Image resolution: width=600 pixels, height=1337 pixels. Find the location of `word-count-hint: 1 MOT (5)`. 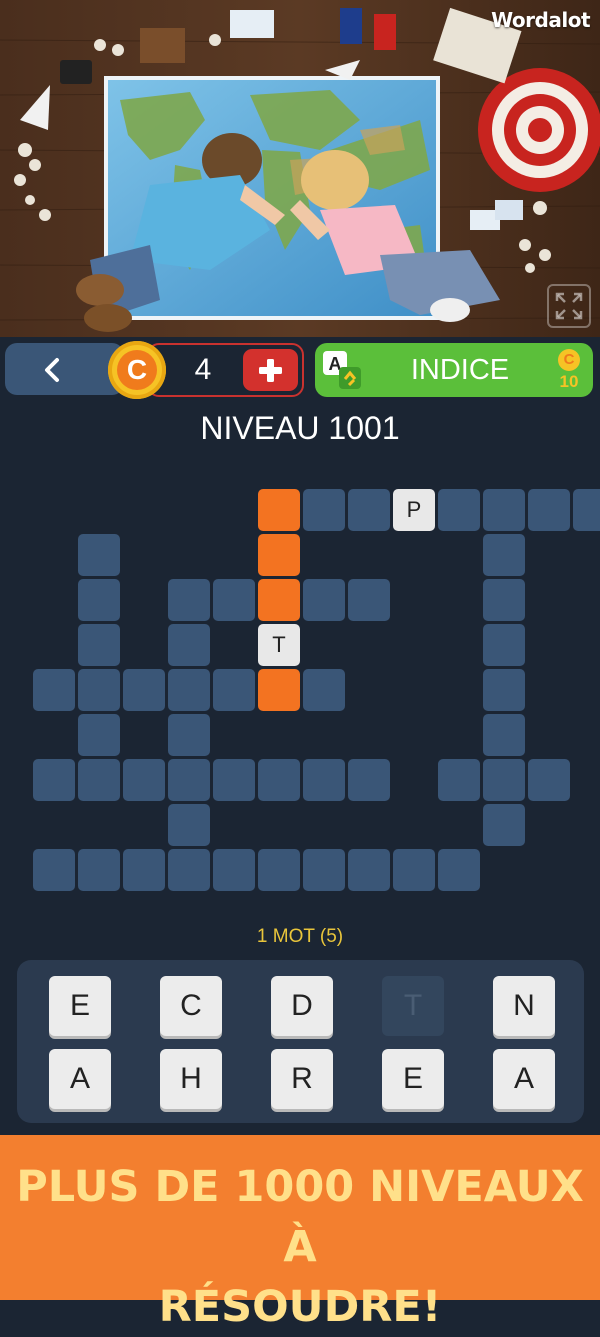

word-count-hint: 1 MOT (5) is located at coordinates (300, 936).